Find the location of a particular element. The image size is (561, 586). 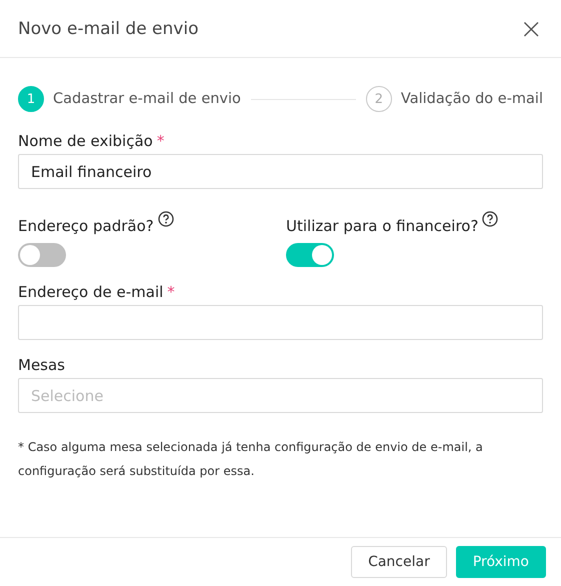

cancel-button: Cancelar is located at coordinates (399, 562).